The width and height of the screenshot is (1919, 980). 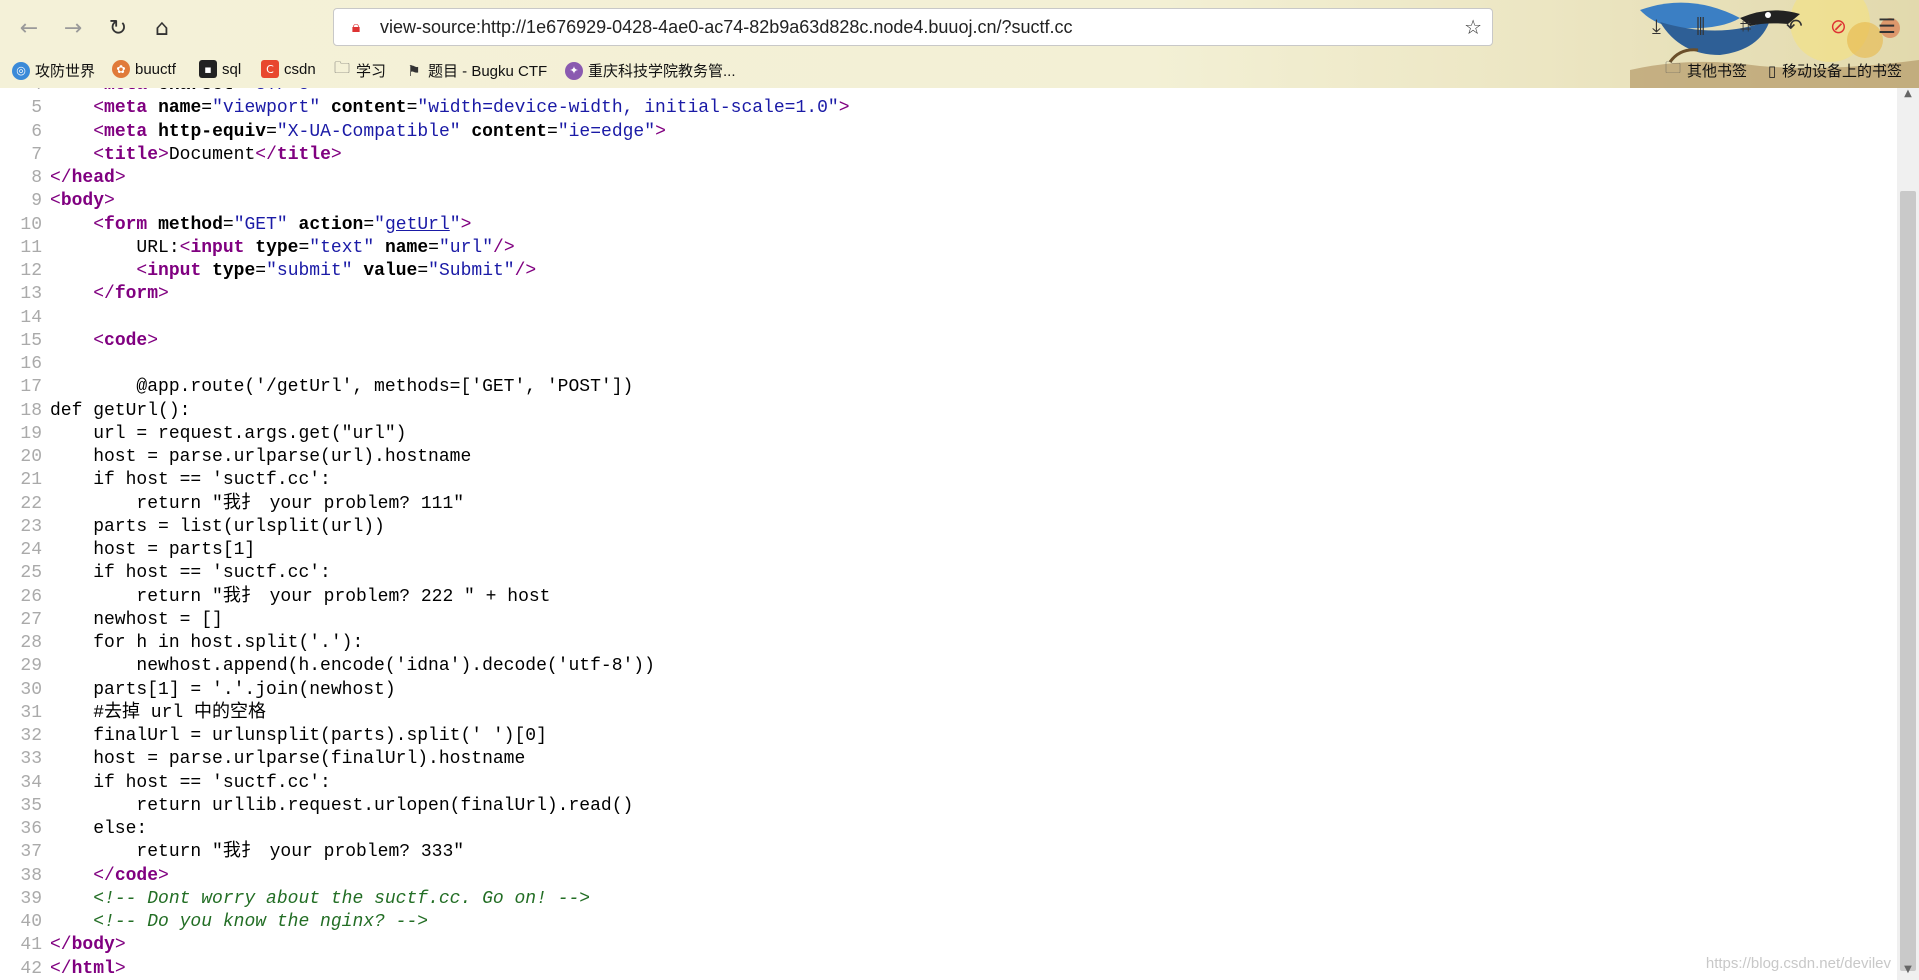 I want to click on source-code-text: <body>, so click(x=82, y=201).